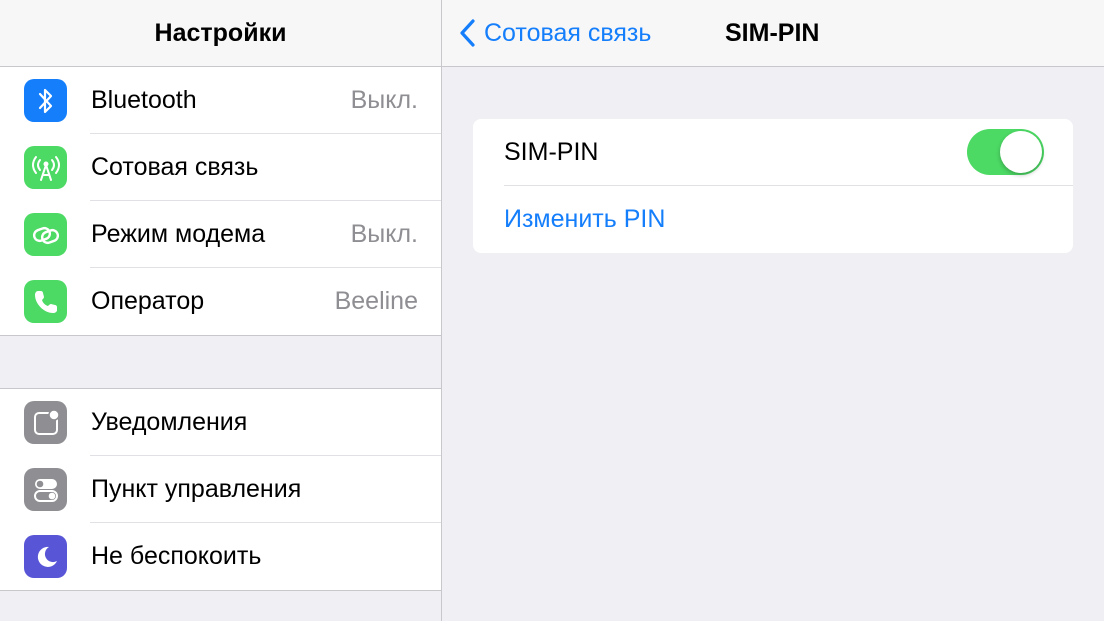 This screenshot has height=621, width=1104. I want to click on settings-row-label: Сотовая связь, so click(175, 167).